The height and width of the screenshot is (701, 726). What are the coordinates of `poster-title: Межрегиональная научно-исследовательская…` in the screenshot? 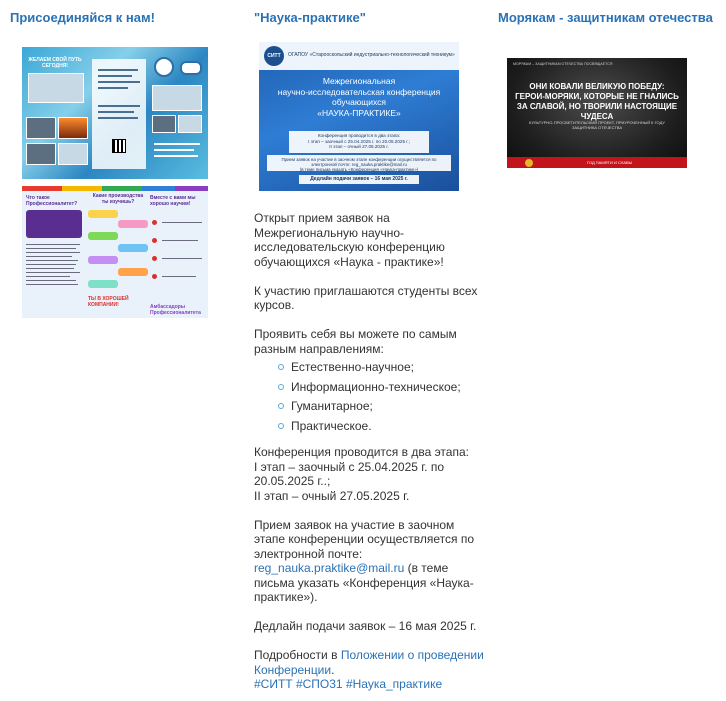 It's located at (359, 97).